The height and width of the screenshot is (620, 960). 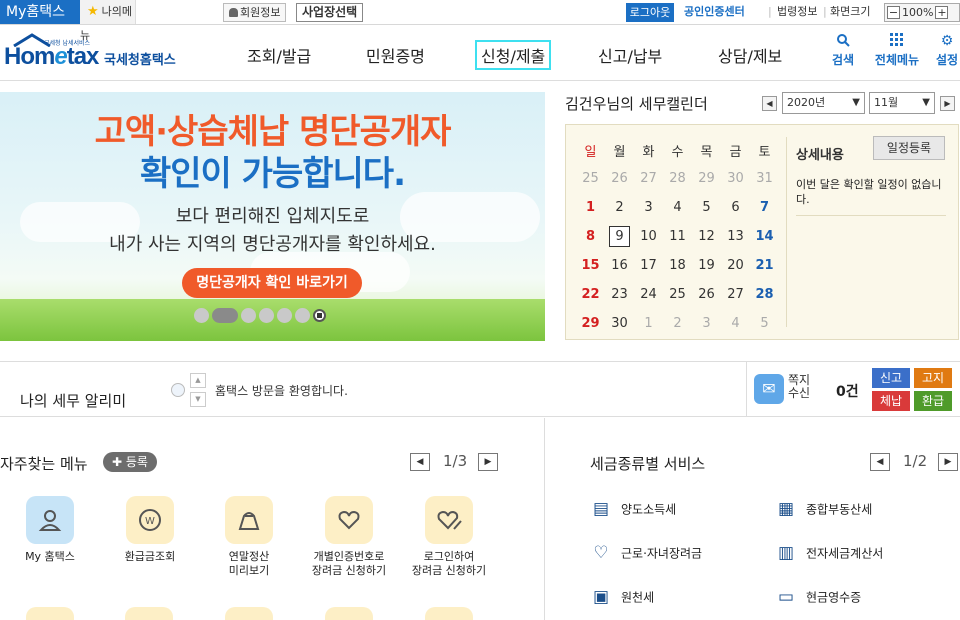 I want to click on services-prev-button: ◀, so click(x=880, y=462).